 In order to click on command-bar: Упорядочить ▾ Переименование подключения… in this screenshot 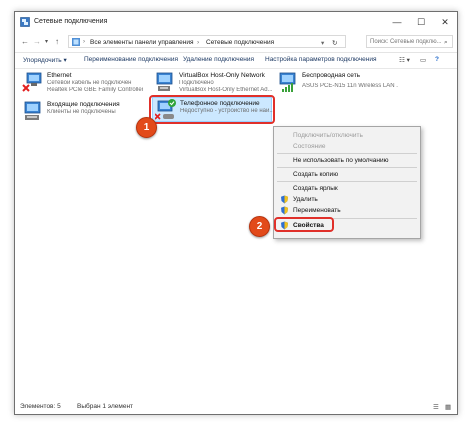, I will do `click(236, 61)`.